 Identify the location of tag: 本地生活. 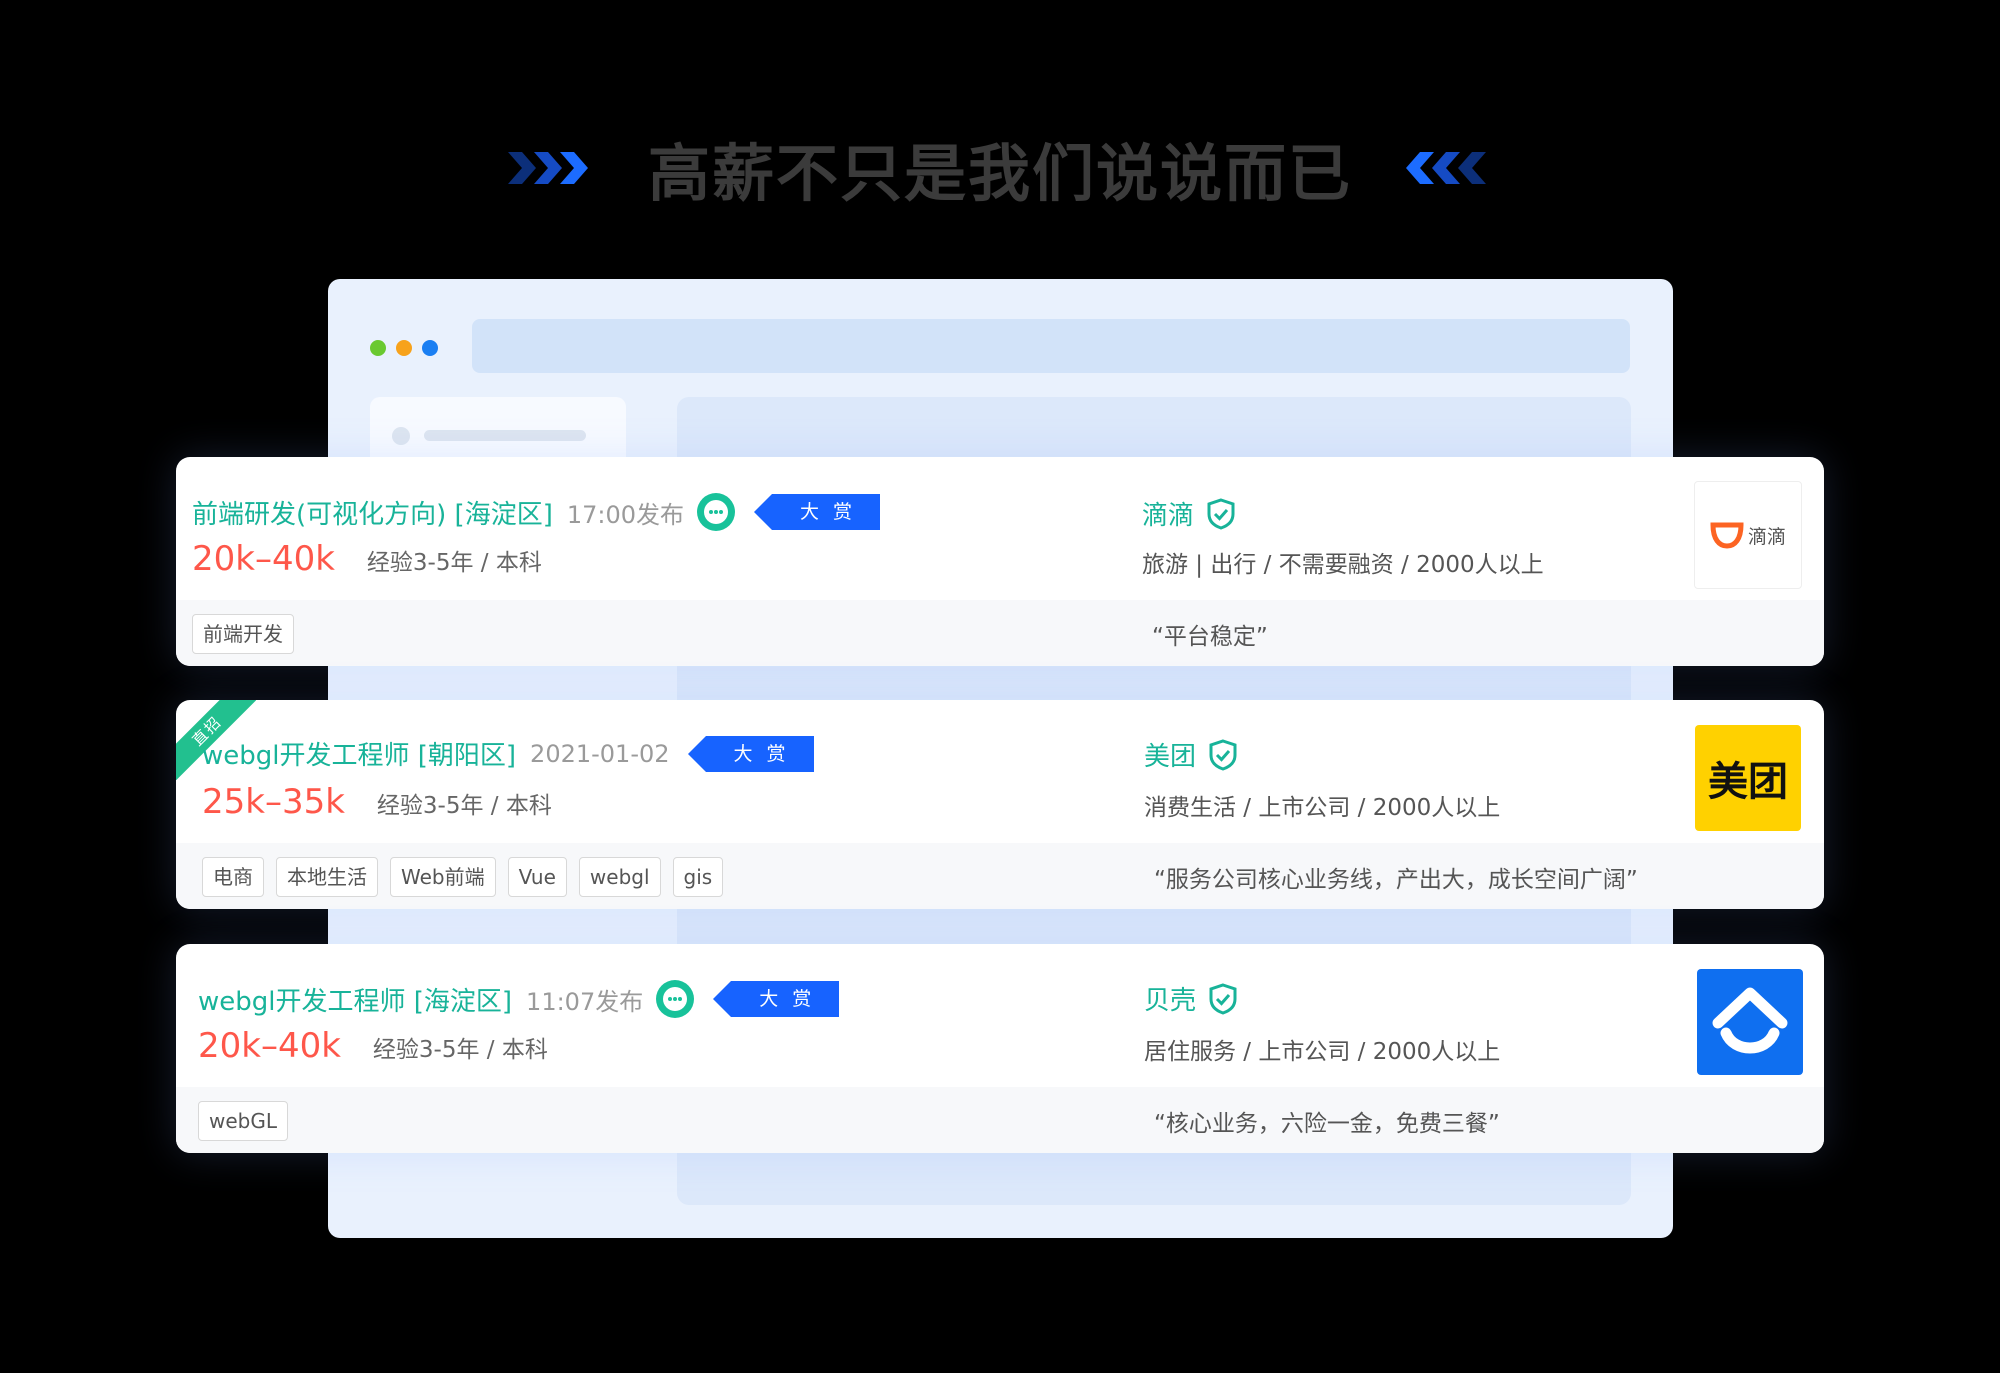
(327, 877).